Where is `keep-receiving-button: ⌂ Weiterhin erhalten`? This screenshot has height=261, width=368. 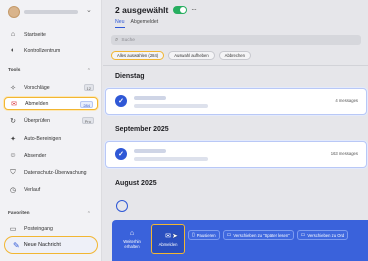 keep-receiving-button: ⌂ Weiterhin erhalten is located at coordinates (132, 239).